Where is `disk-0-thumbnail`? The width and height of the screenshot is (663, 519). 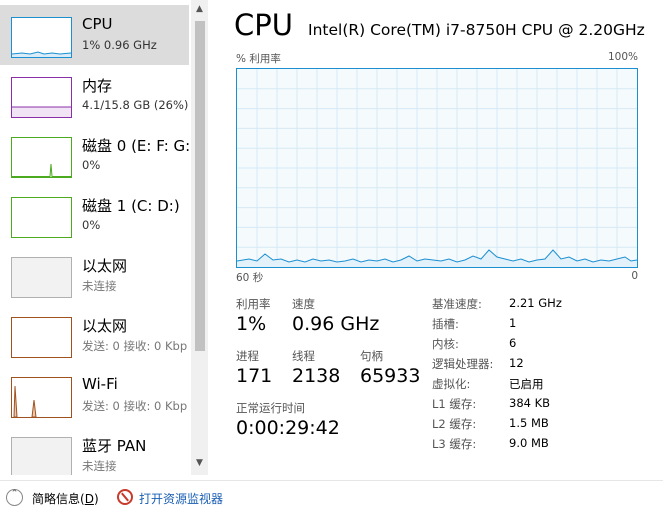 disk-0-thumbnail is located at coordinates (41, 157).